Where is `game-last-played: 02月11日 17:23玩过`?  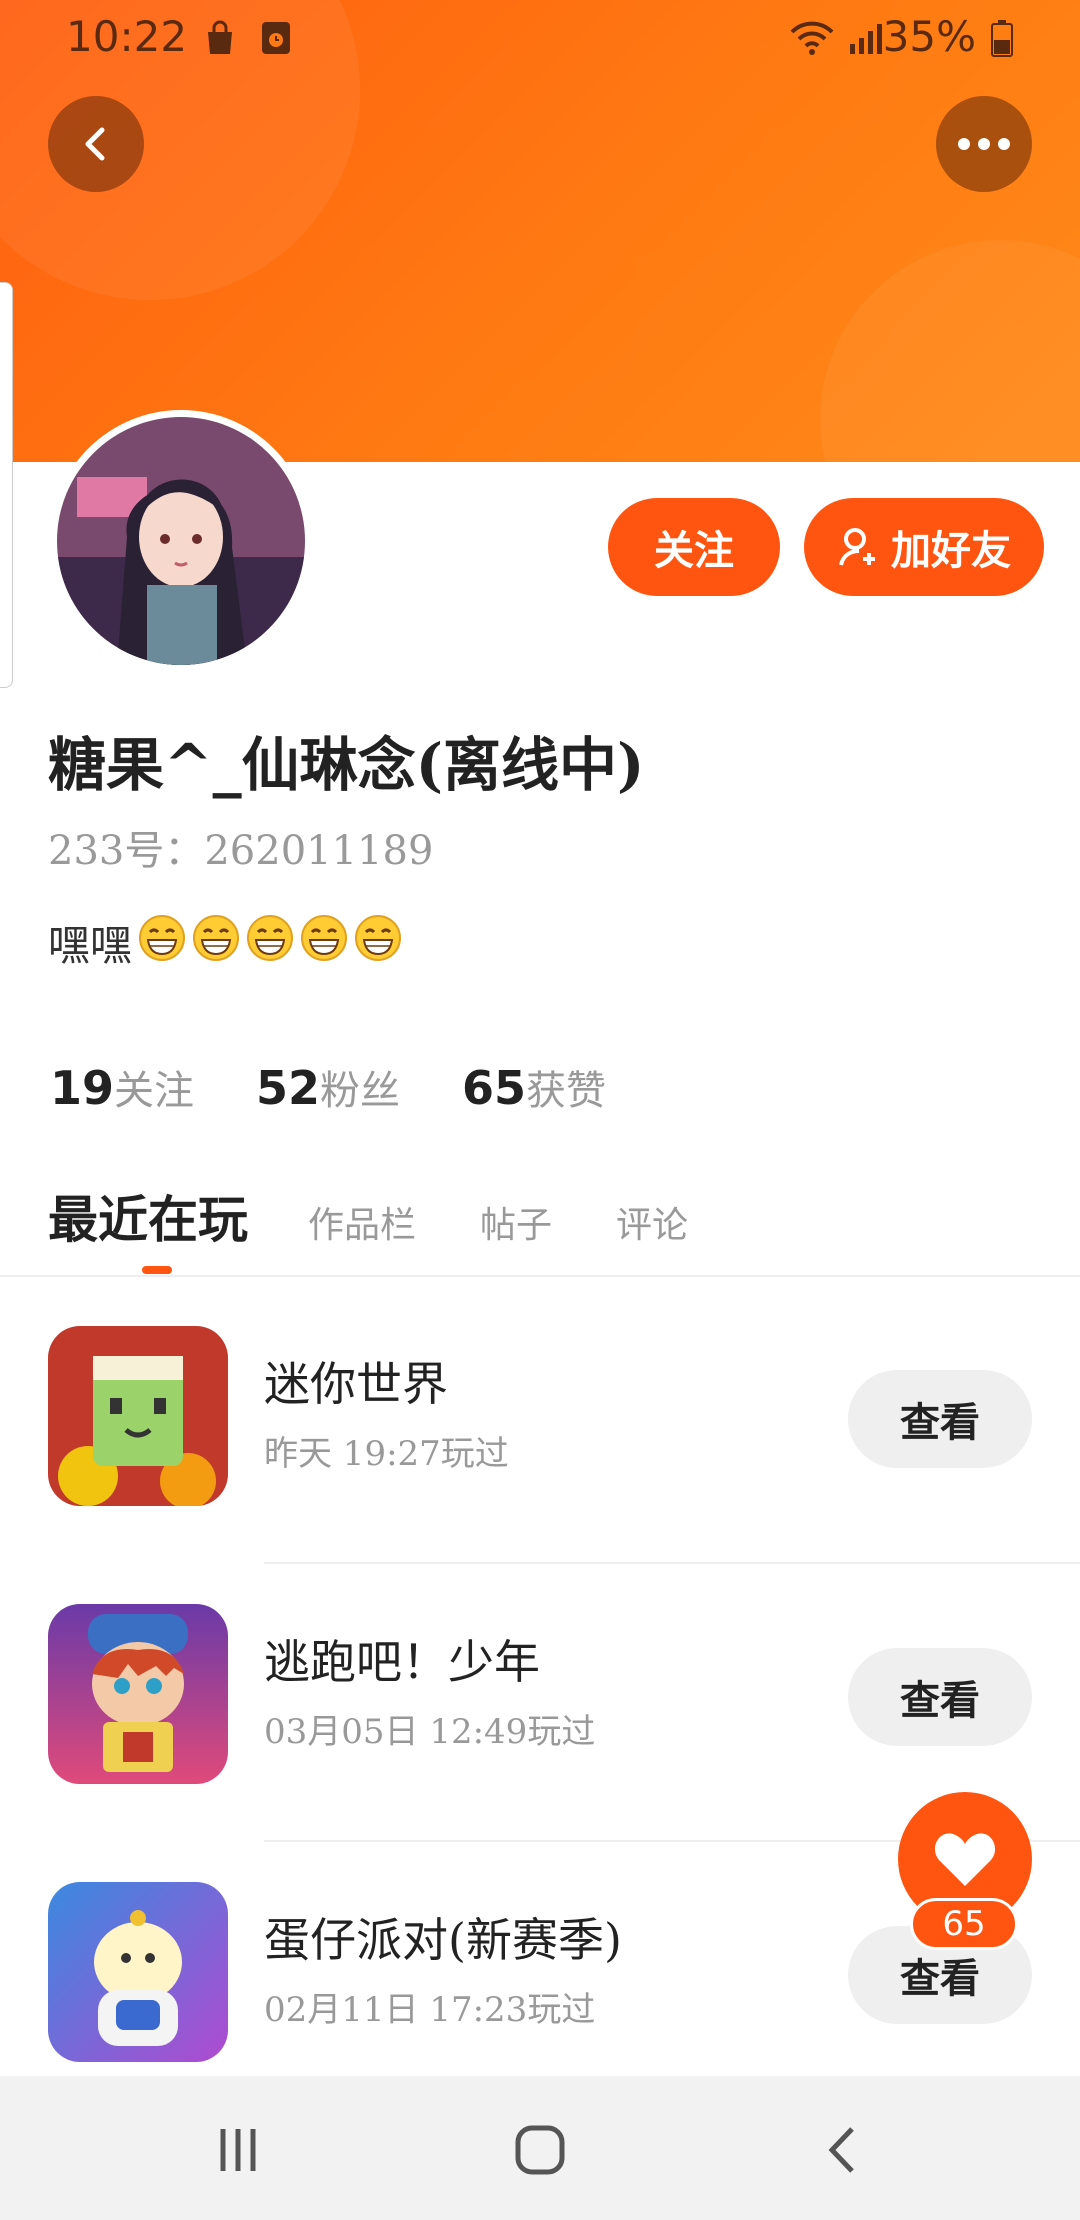 game-last-played: 02月11日 17:23玩过 is located at coordinates (430, 2010).